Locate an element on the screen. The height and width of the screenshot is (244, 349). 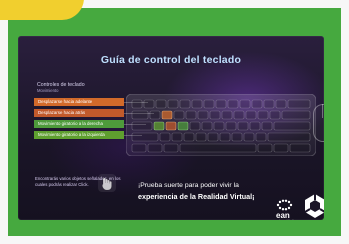
message-line-1: ¡Prueba suerte para poder vivir la is located at coordinates (188, 185).